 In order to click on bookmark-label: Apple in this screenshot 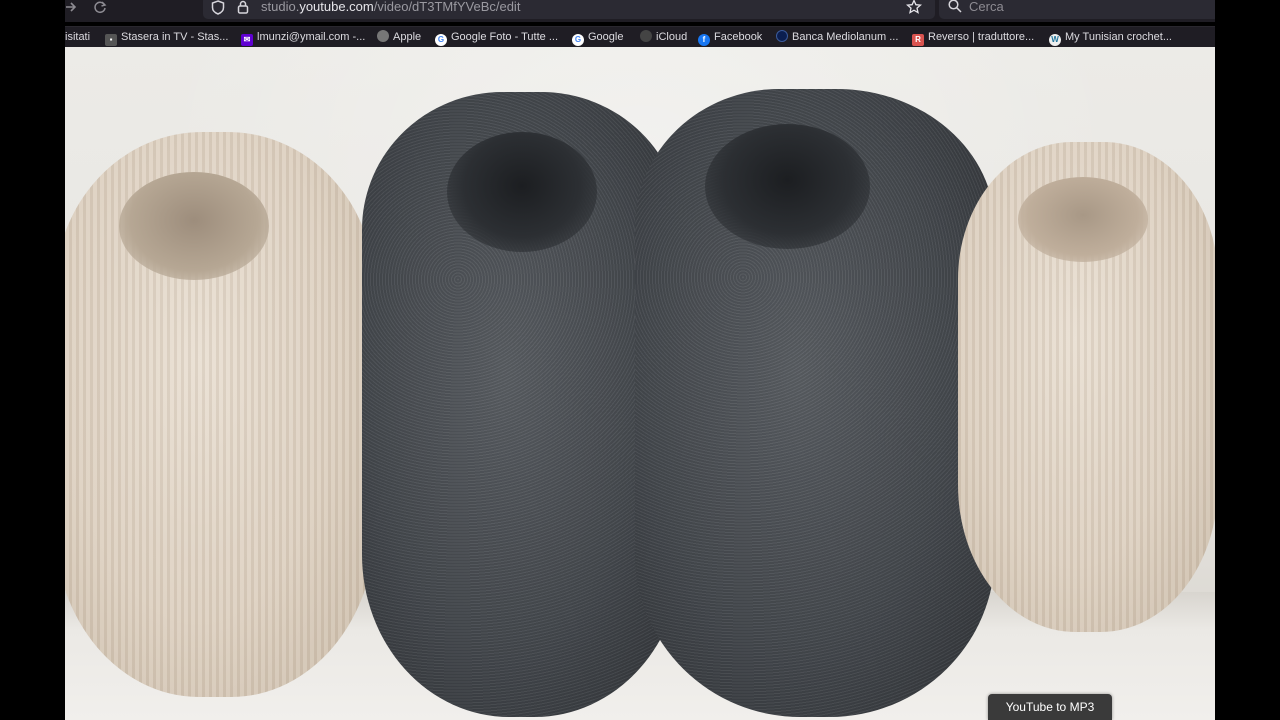, I will do `click(407, 37)`.